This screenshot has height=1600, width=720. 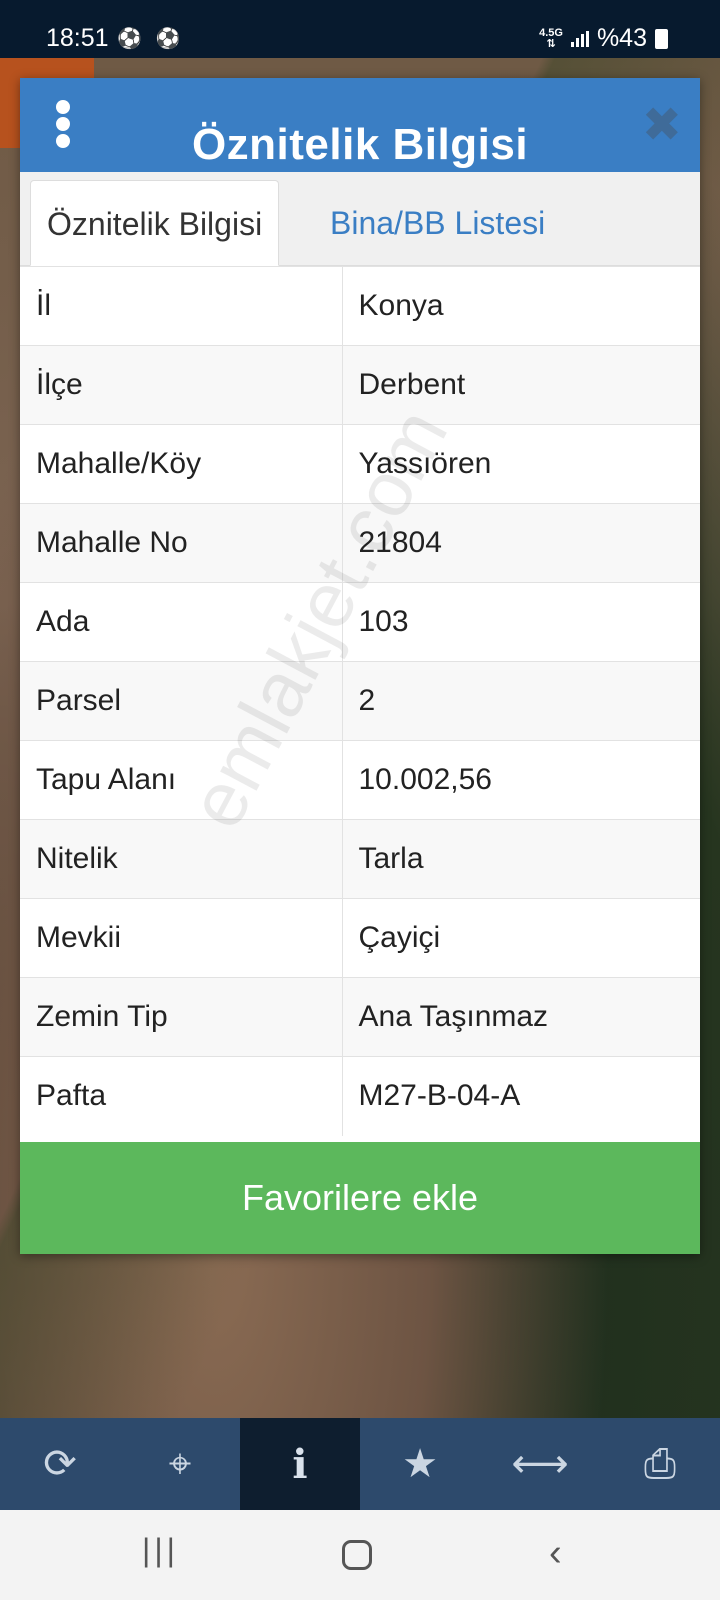 What do you see at coordinates (437, 223) in the screenshot?
I see `tab-building-list: Bina/BB Listesi` at bounding box center [437, 223].